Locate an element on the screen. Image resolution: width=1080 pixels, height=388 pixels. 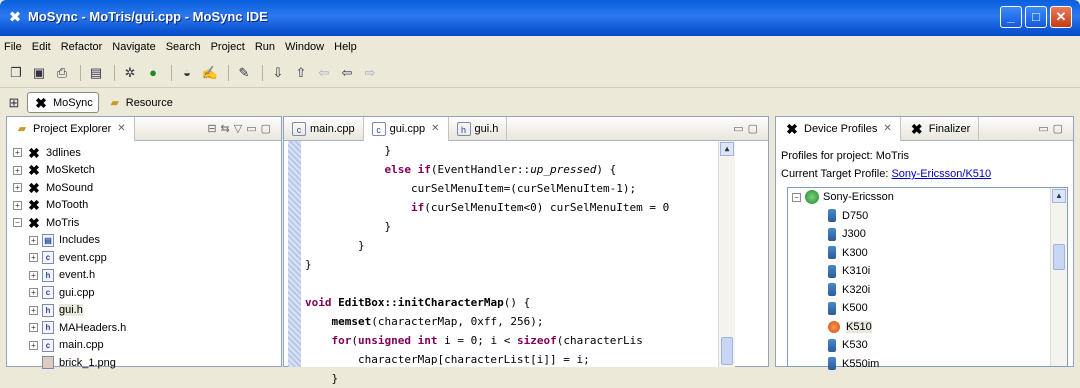
tree-item-label: gui.cpp is located at coordinates (77, 292).